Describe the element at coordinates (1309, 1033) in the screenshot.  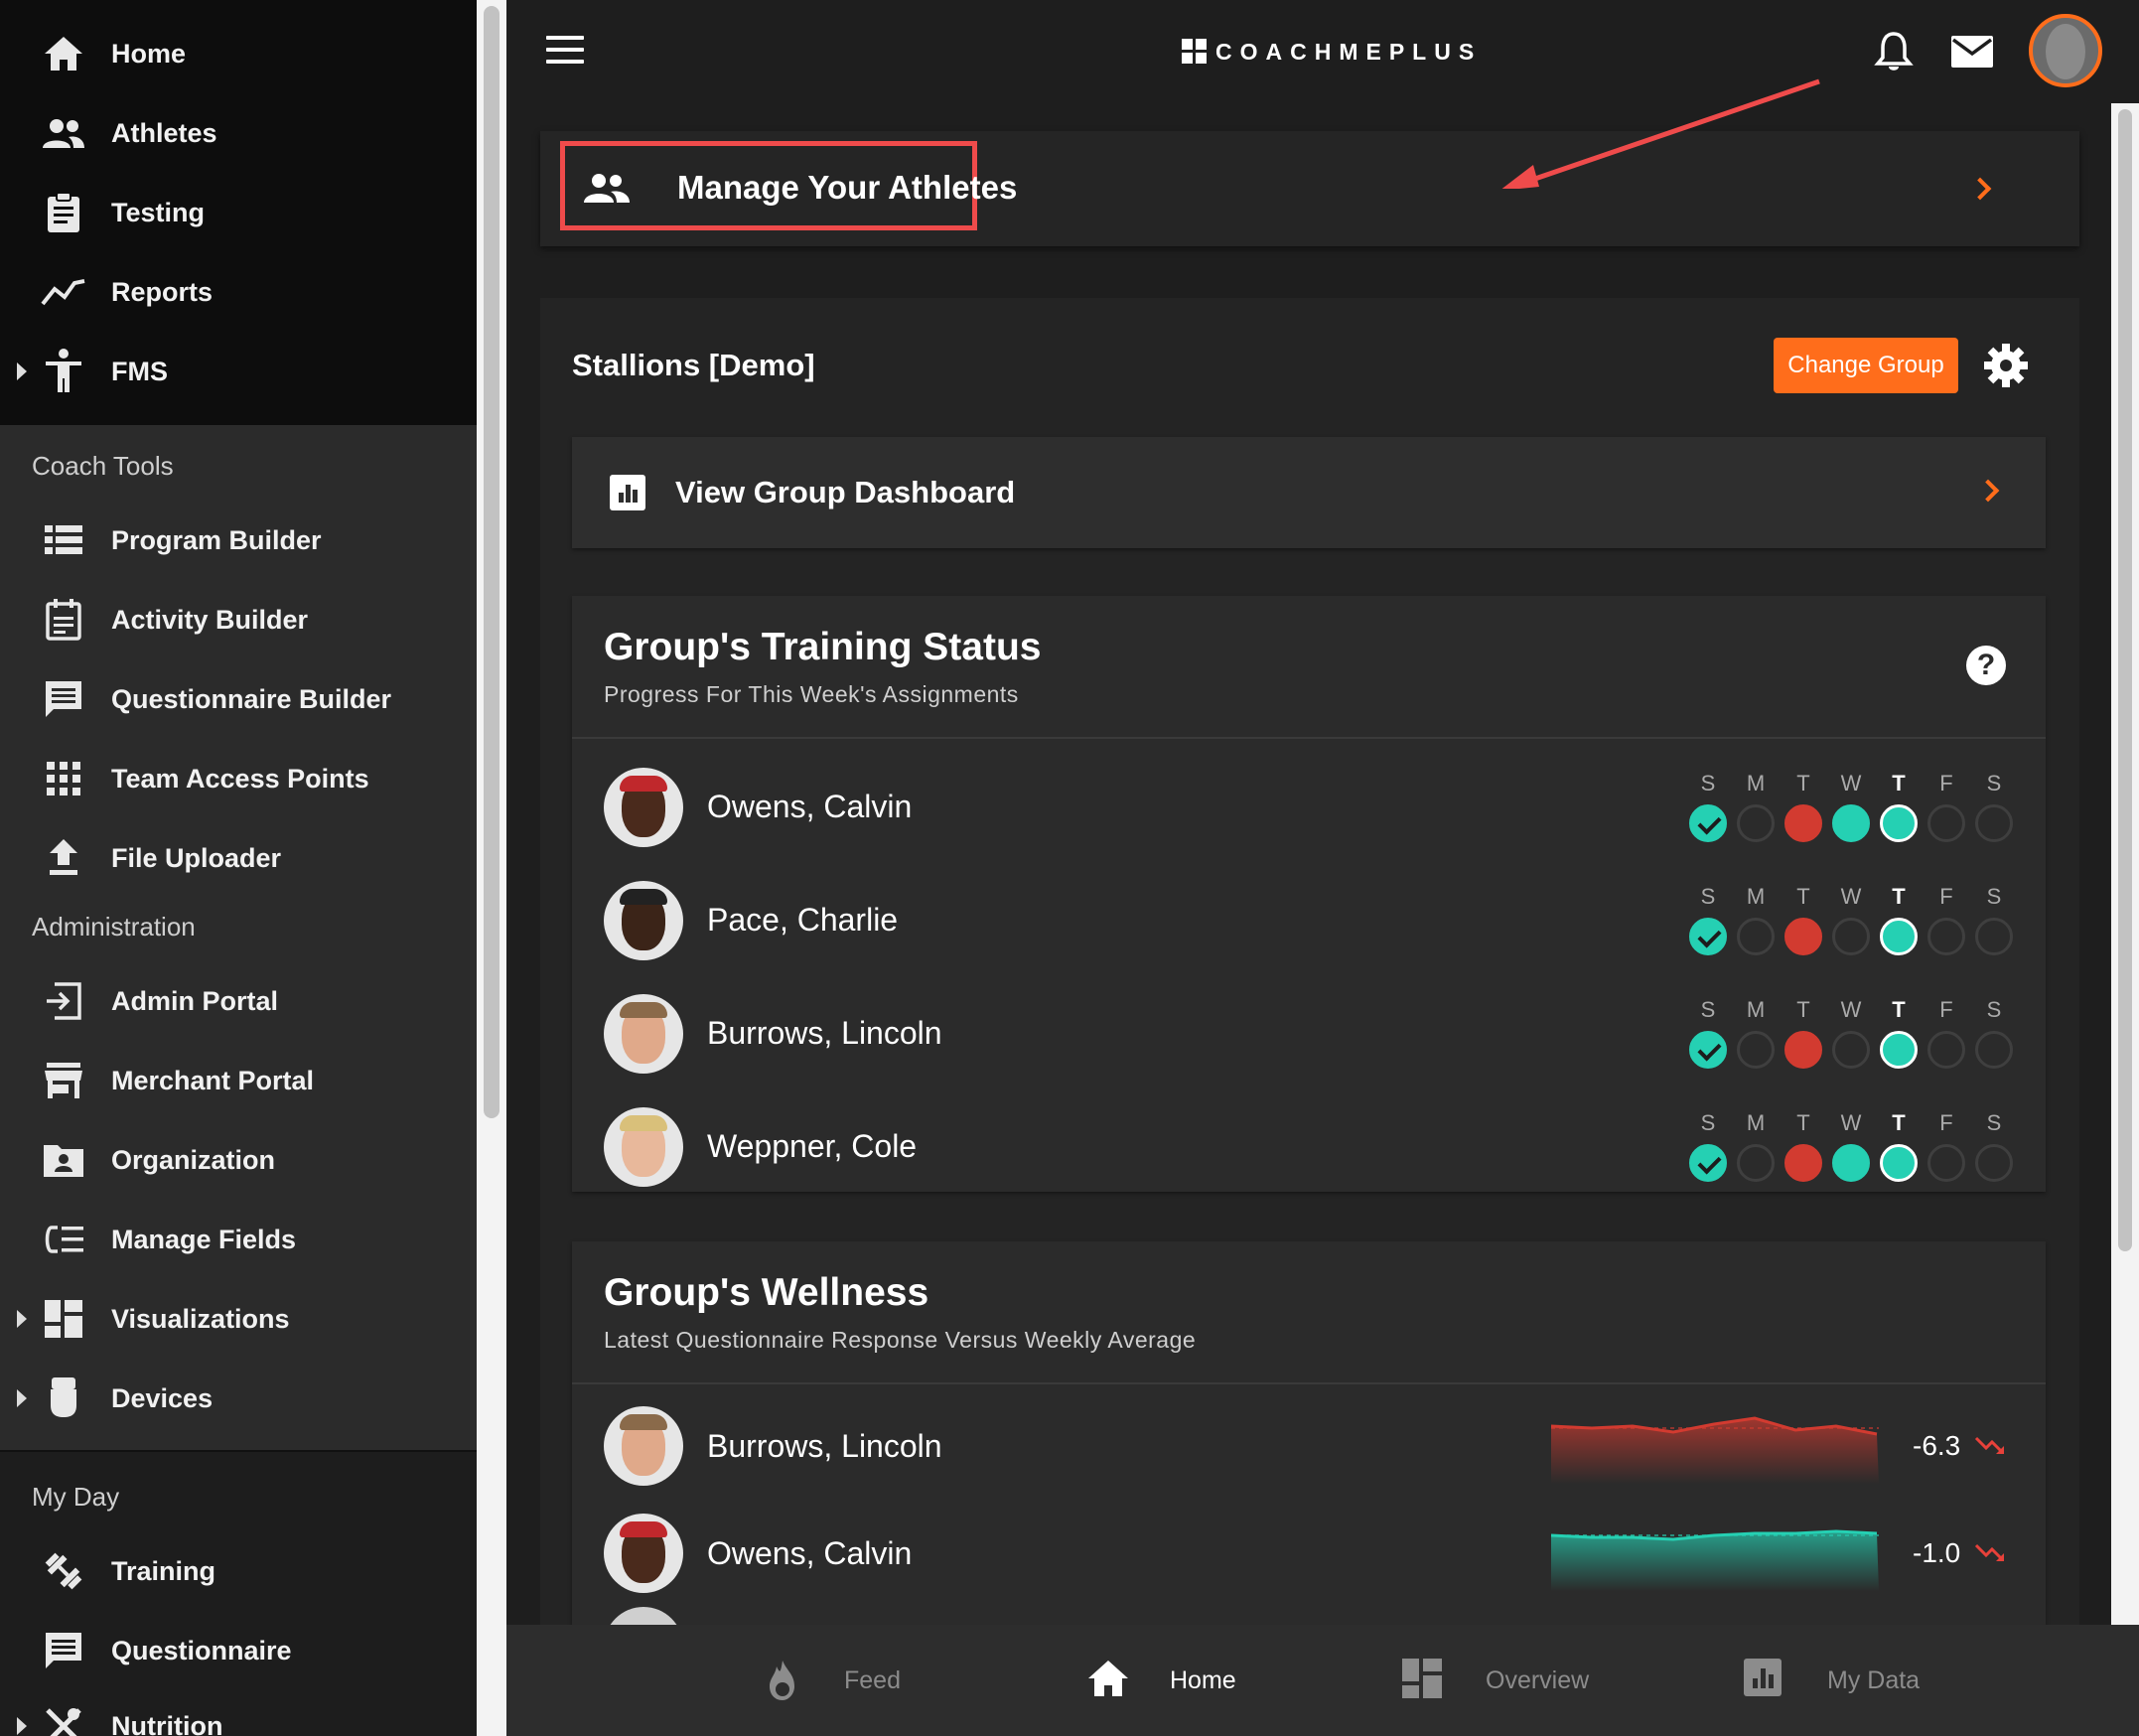
I see `training-athlete-row: Burrows, Lincoln S M T W T F S` at that location.